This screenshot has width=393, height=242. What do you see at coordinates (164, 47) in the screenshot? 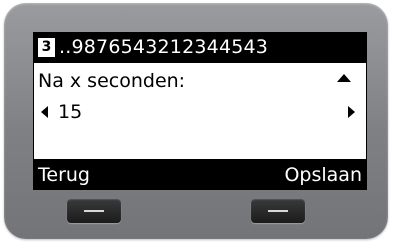
I see `phone-number-text: ..9876543212344543` at bounding box center [164, 47].